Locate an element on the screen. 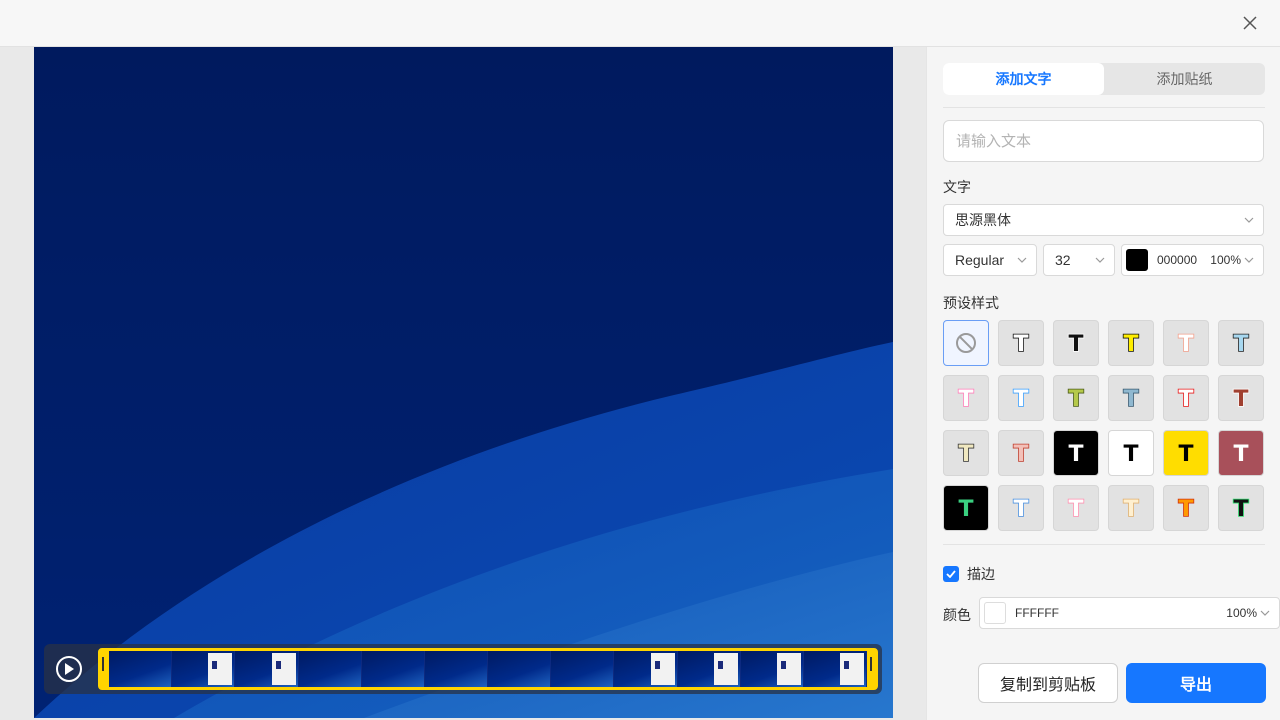 The height and width of the screenshot is (720, 1280). frame-strip is located at coordinates (488, 669).